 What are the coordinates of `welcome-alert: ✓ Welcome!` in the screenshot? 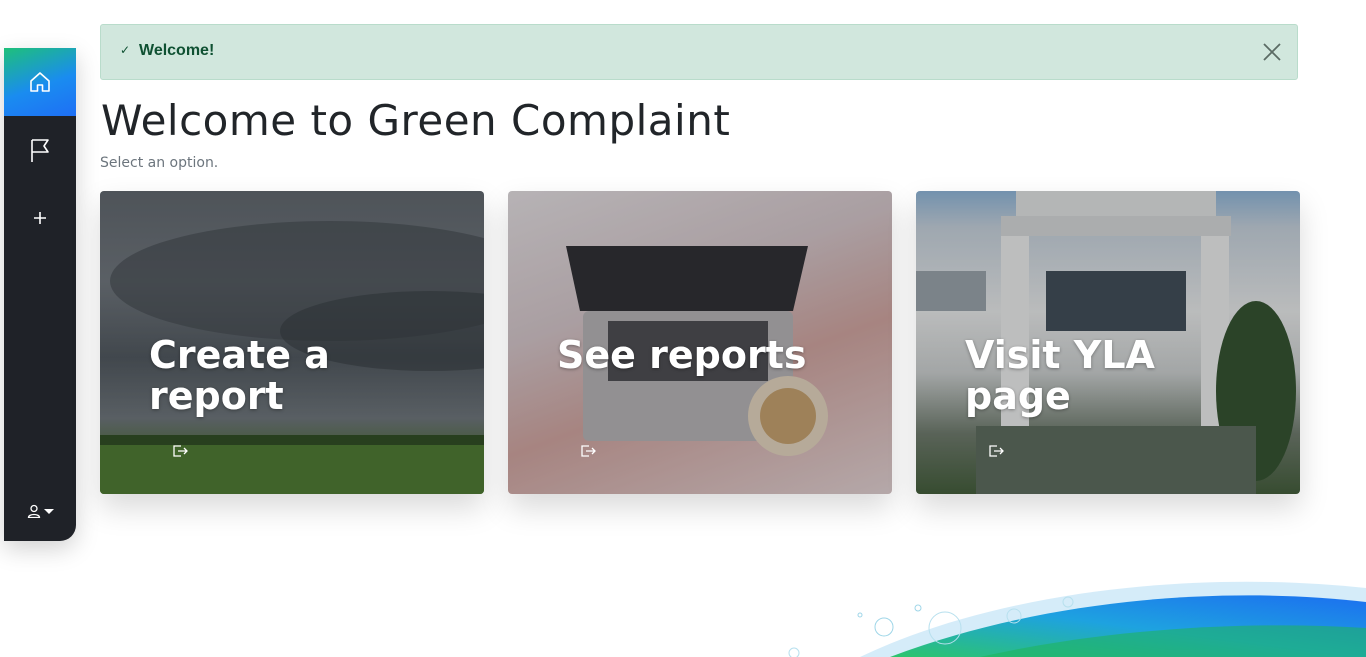 It's located at (699, 52).